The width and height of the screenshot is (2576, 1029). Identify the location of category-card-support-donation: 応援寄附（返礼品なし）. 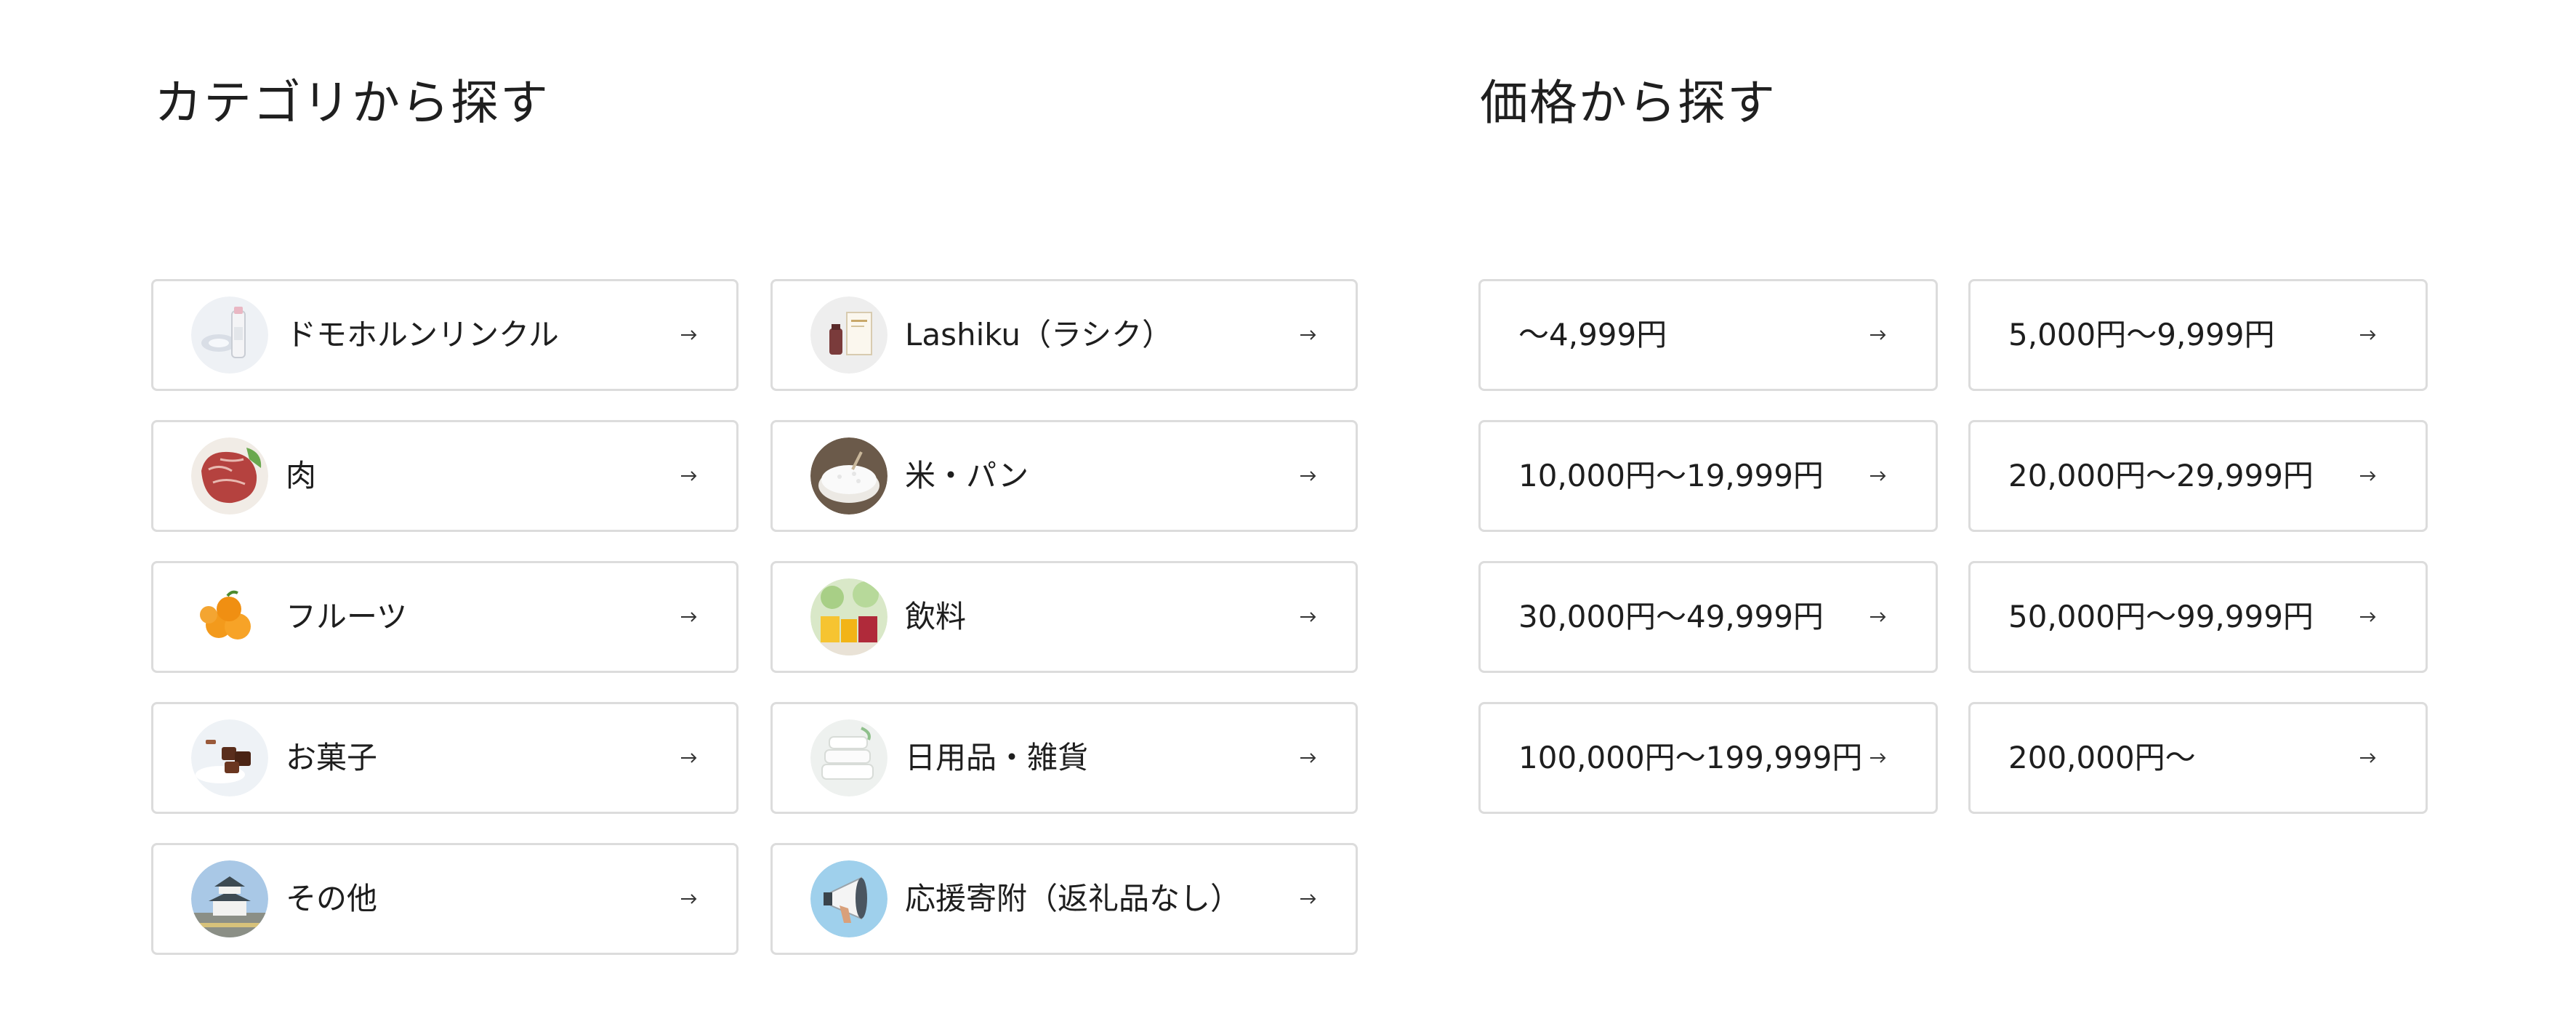
(1064, 899).